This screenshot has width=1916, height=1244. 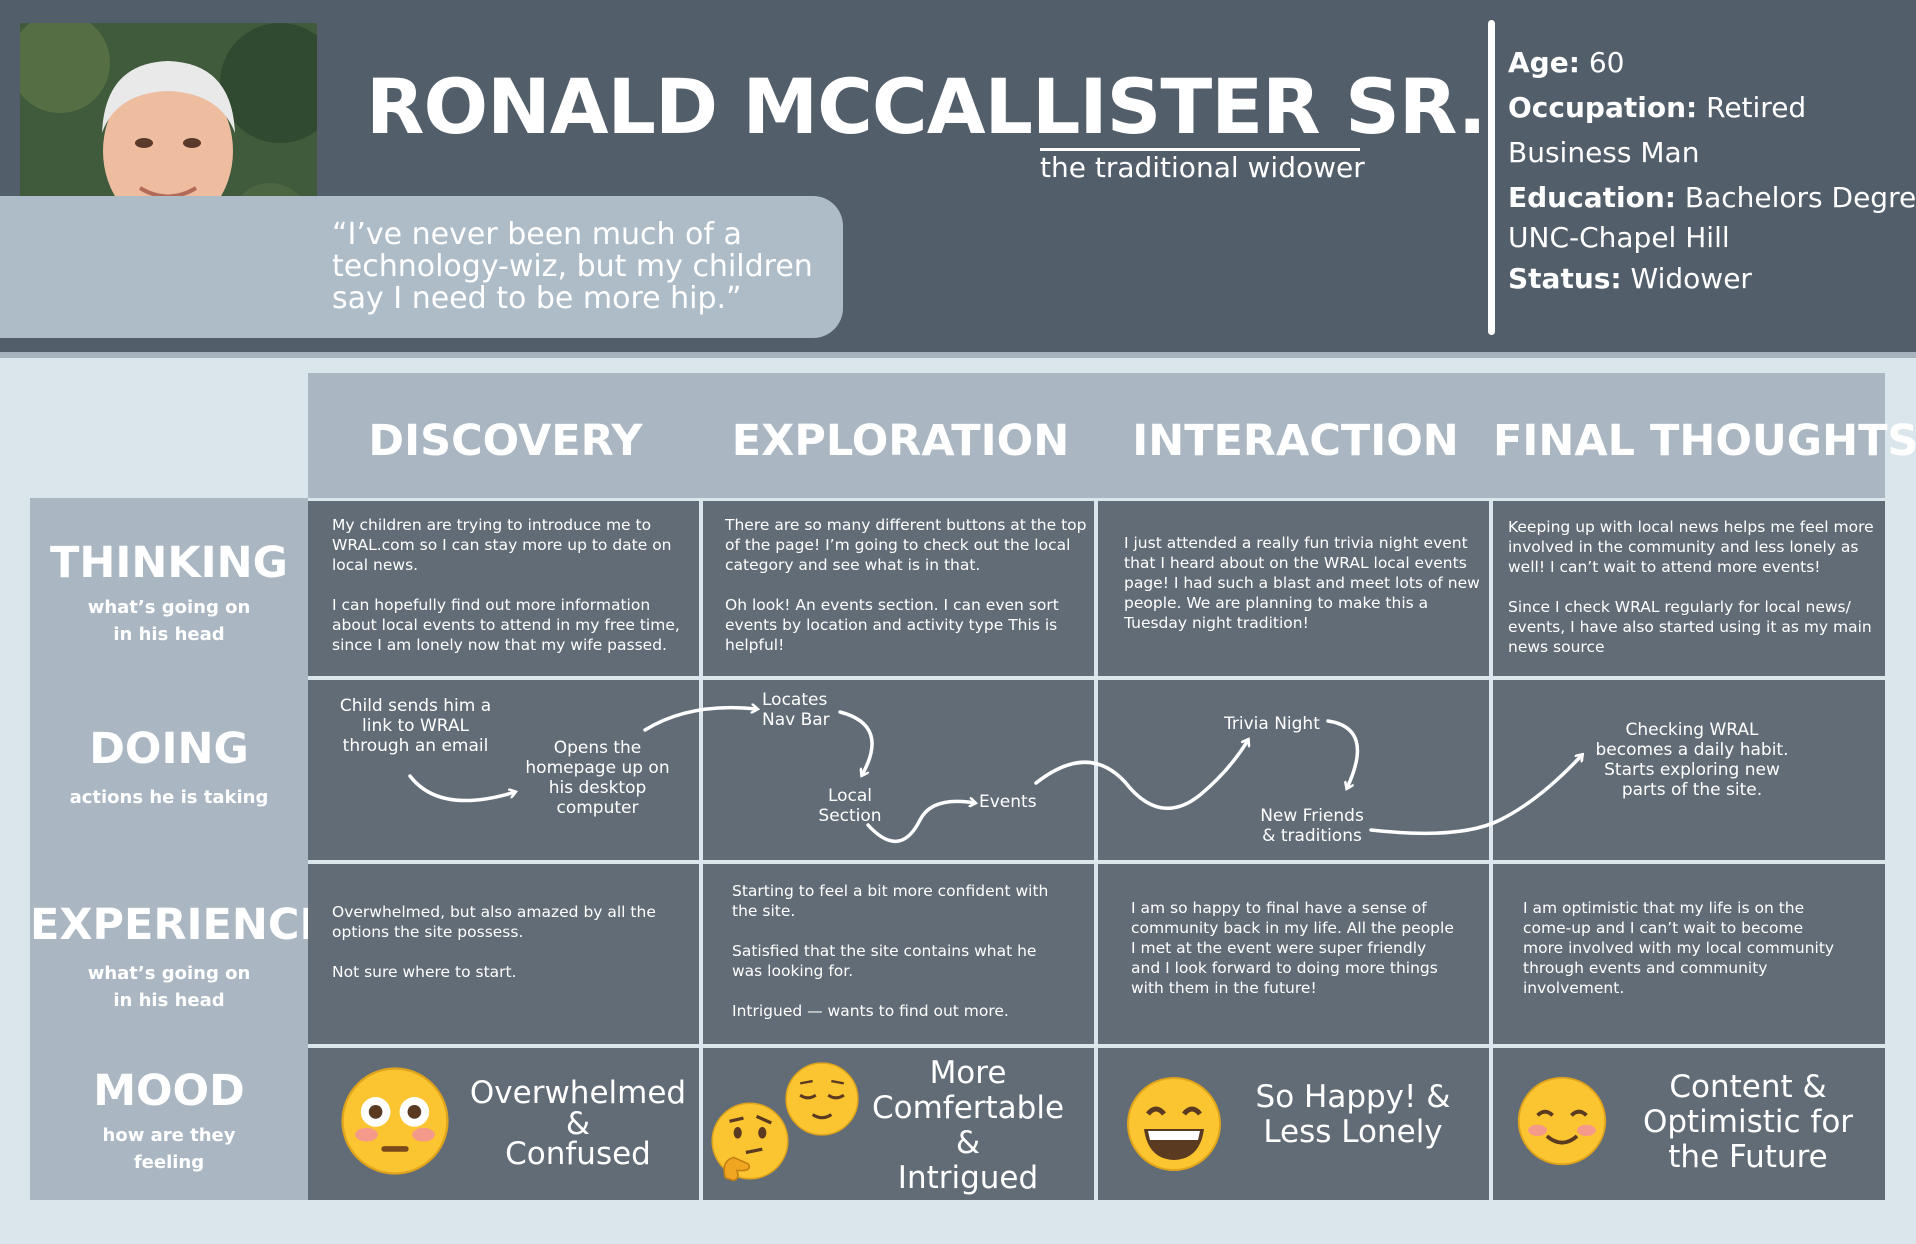 I want to click on mood-text: Overwhelmed & Confused, so click(x=578, y=1123).